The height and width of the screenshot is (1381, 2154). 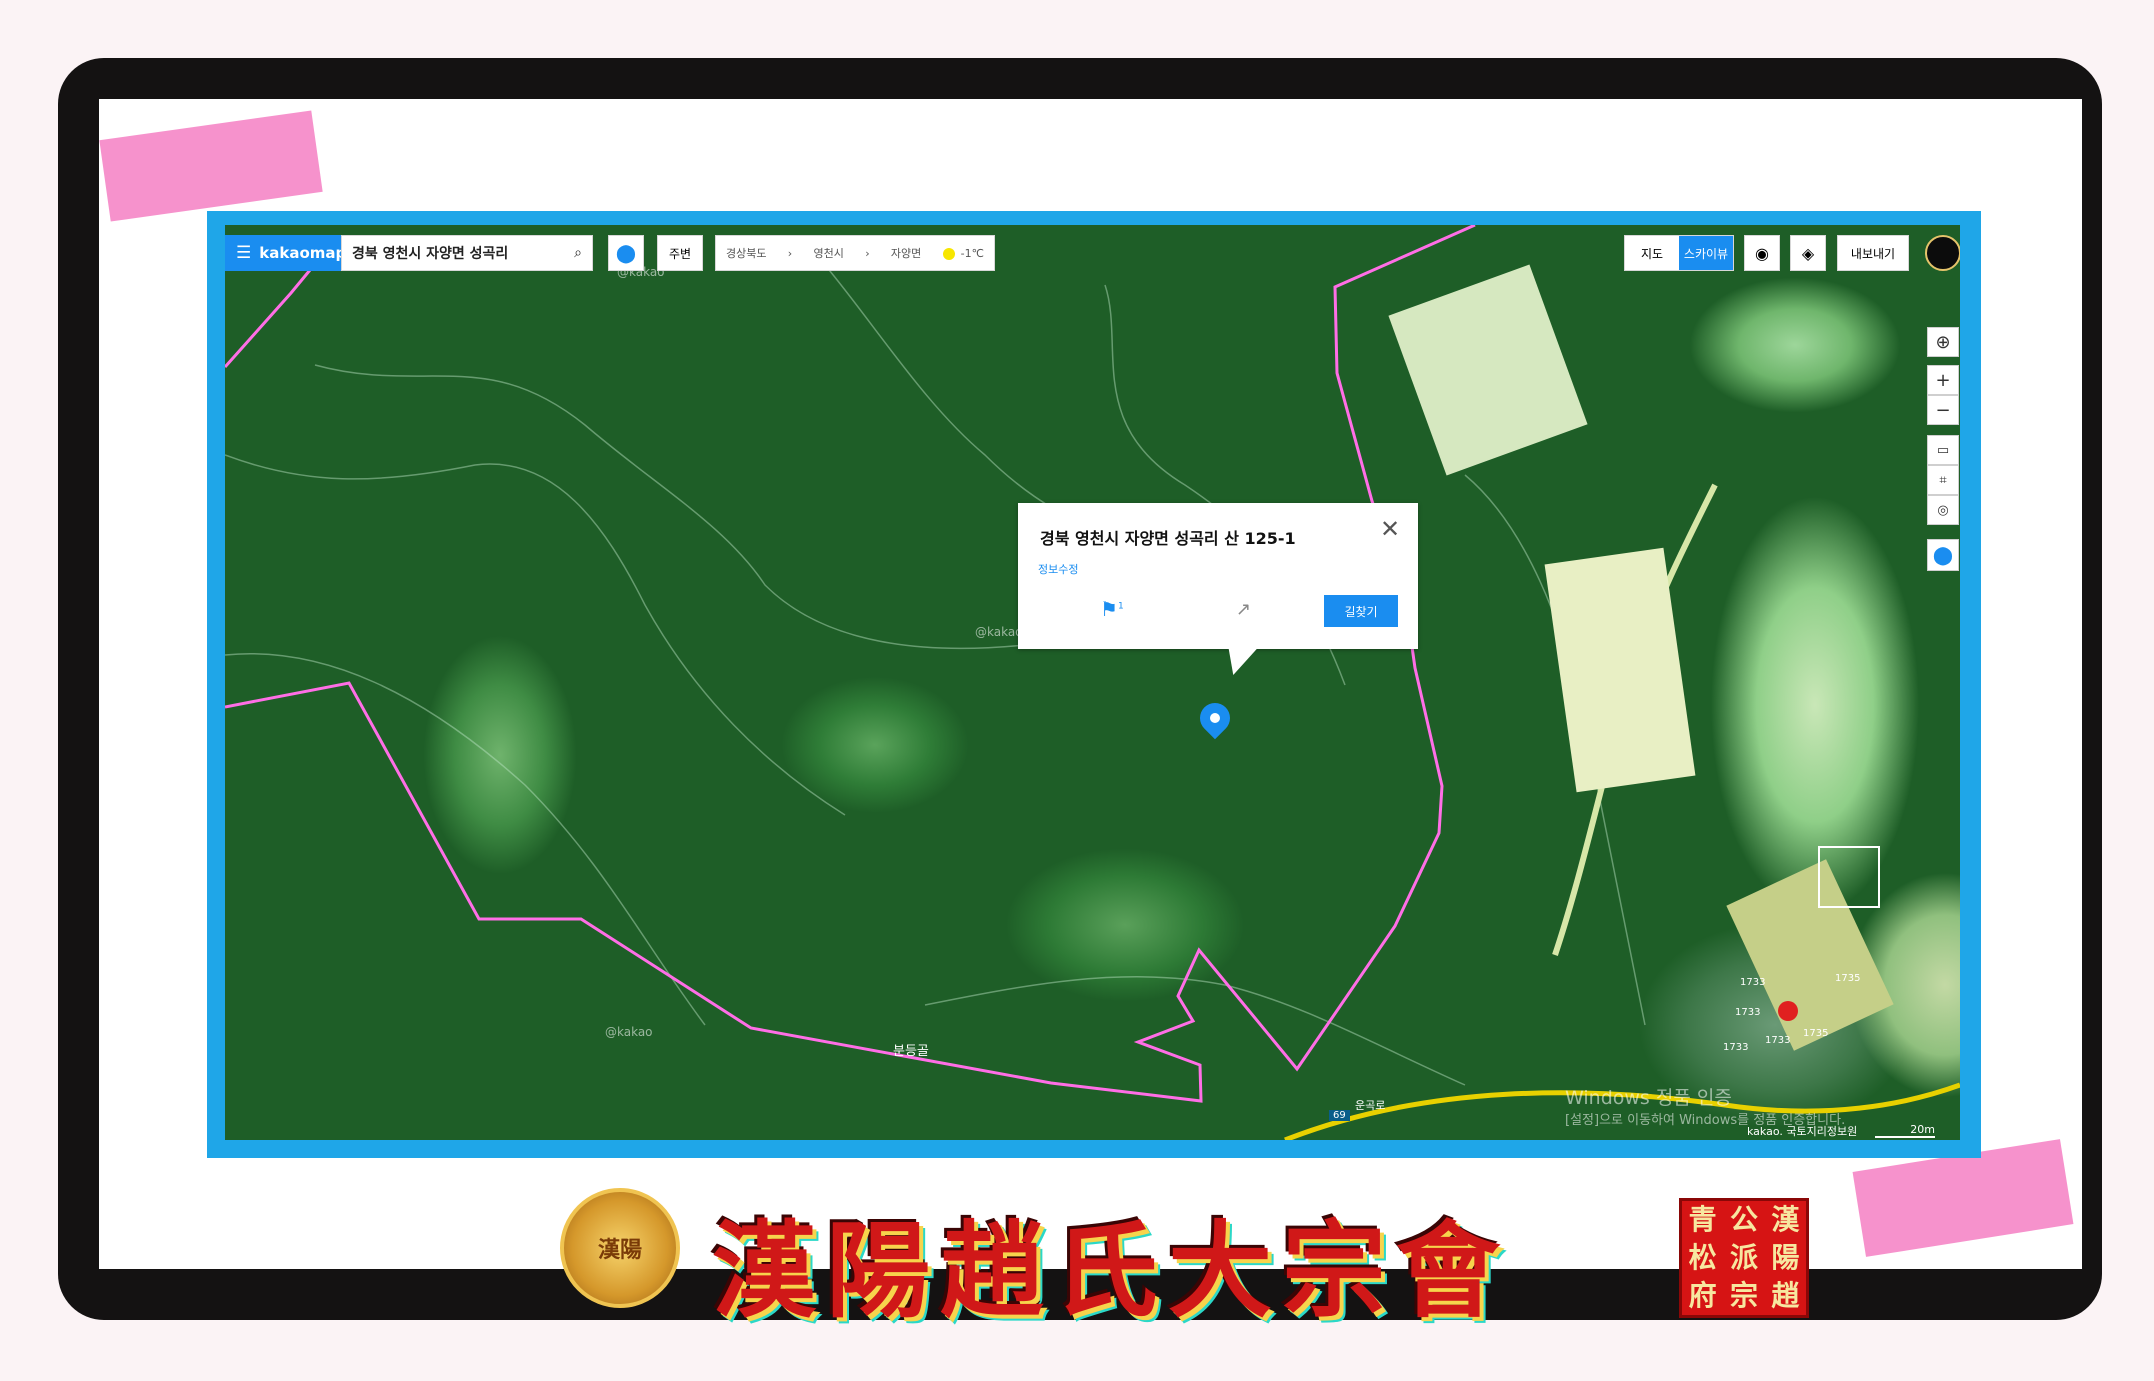 I want to click on area-tool-button: ⌗, so click(x=1943, y=480).